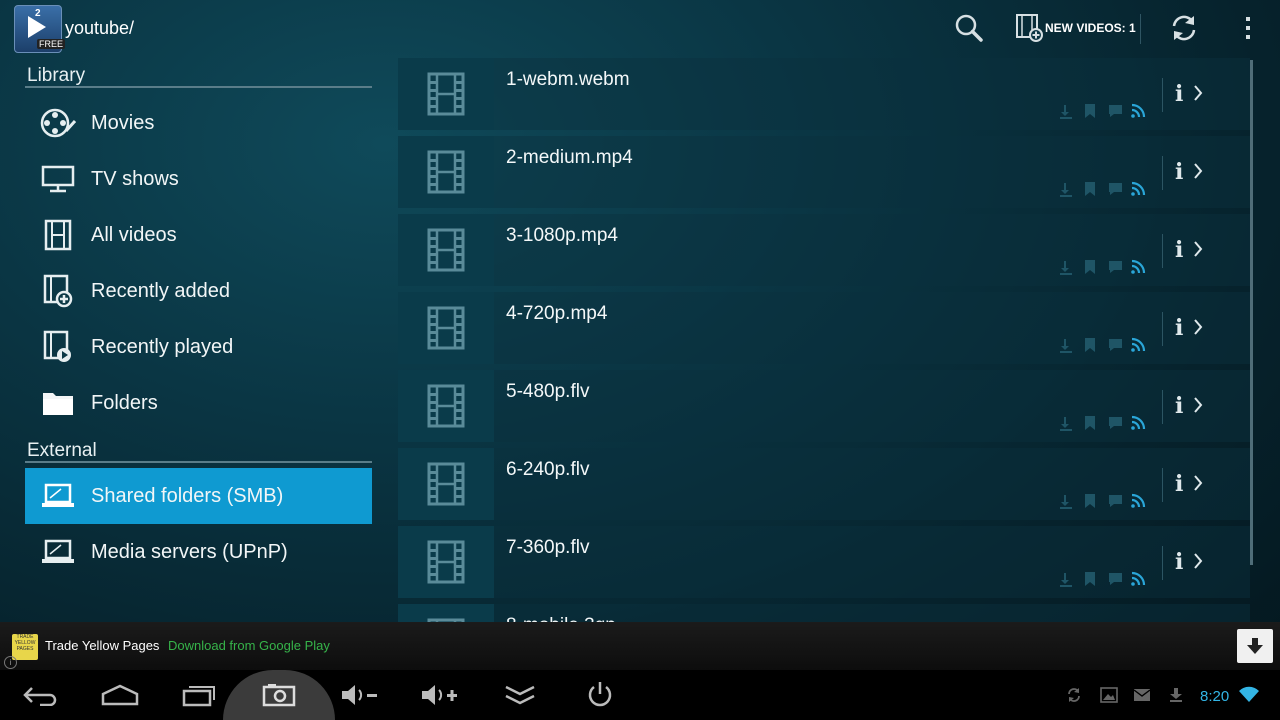  What do you see at coordinates (198, 235) in the screenshot?
I see `sidebar-item-all-videos: All videos` at bounding box center [198, 235].